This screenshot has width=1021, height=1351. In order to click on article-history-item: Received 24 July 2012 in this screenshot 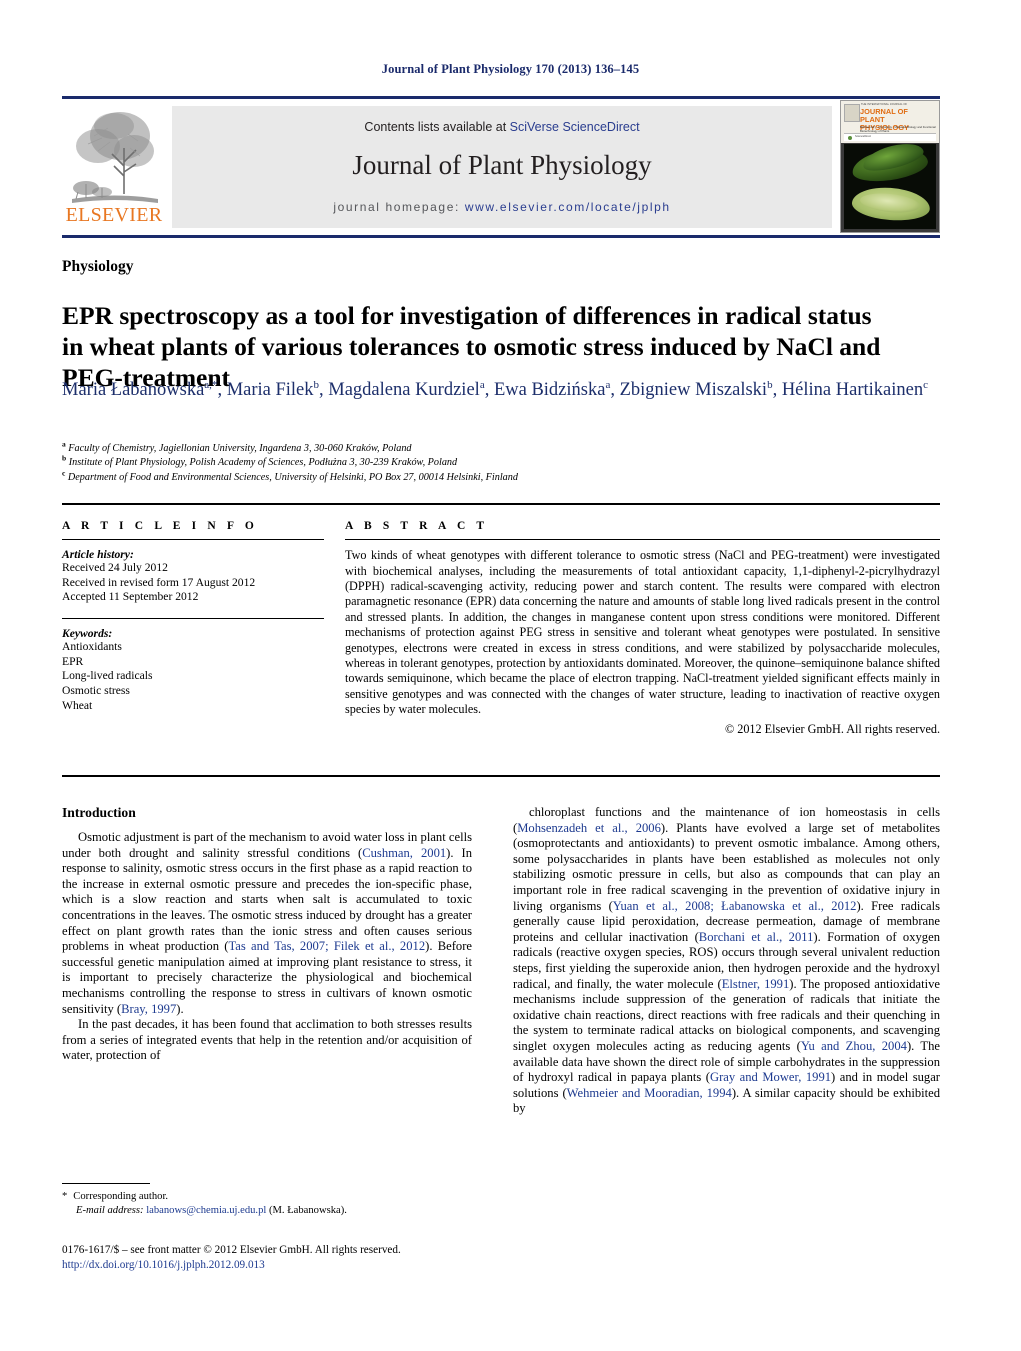, I will do `click(115, 568)`.